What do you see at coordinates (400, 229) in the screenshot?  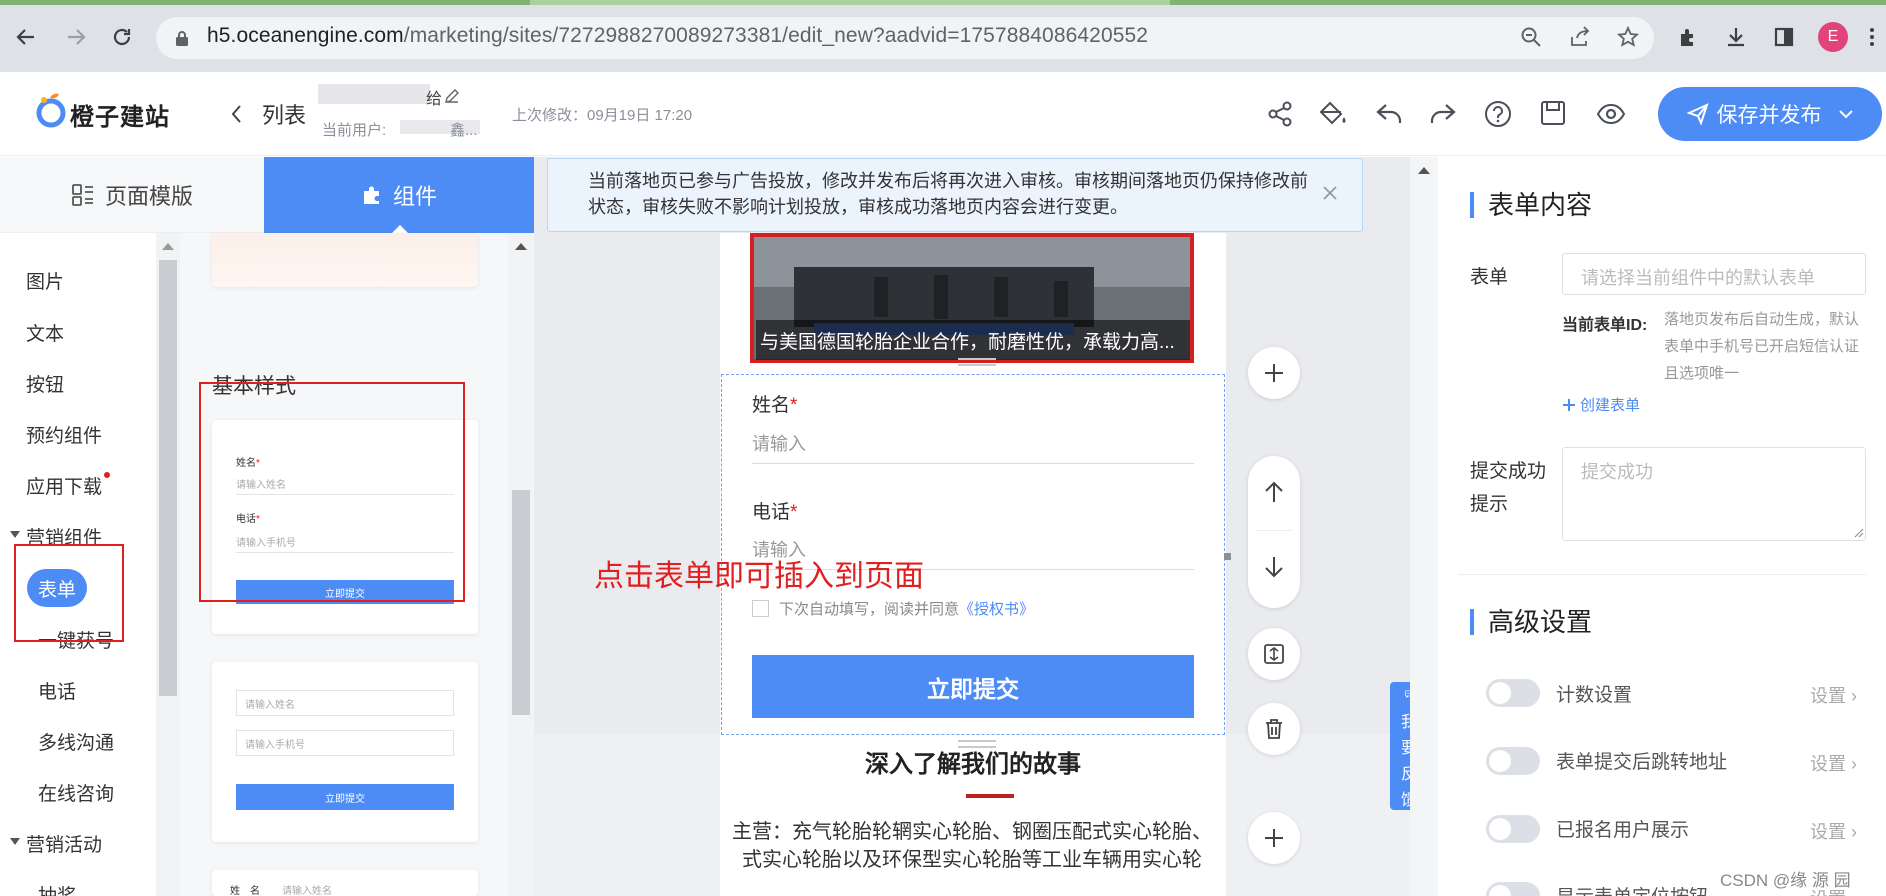 I see `active-tab-pointer` at bounding box center [400, 229].